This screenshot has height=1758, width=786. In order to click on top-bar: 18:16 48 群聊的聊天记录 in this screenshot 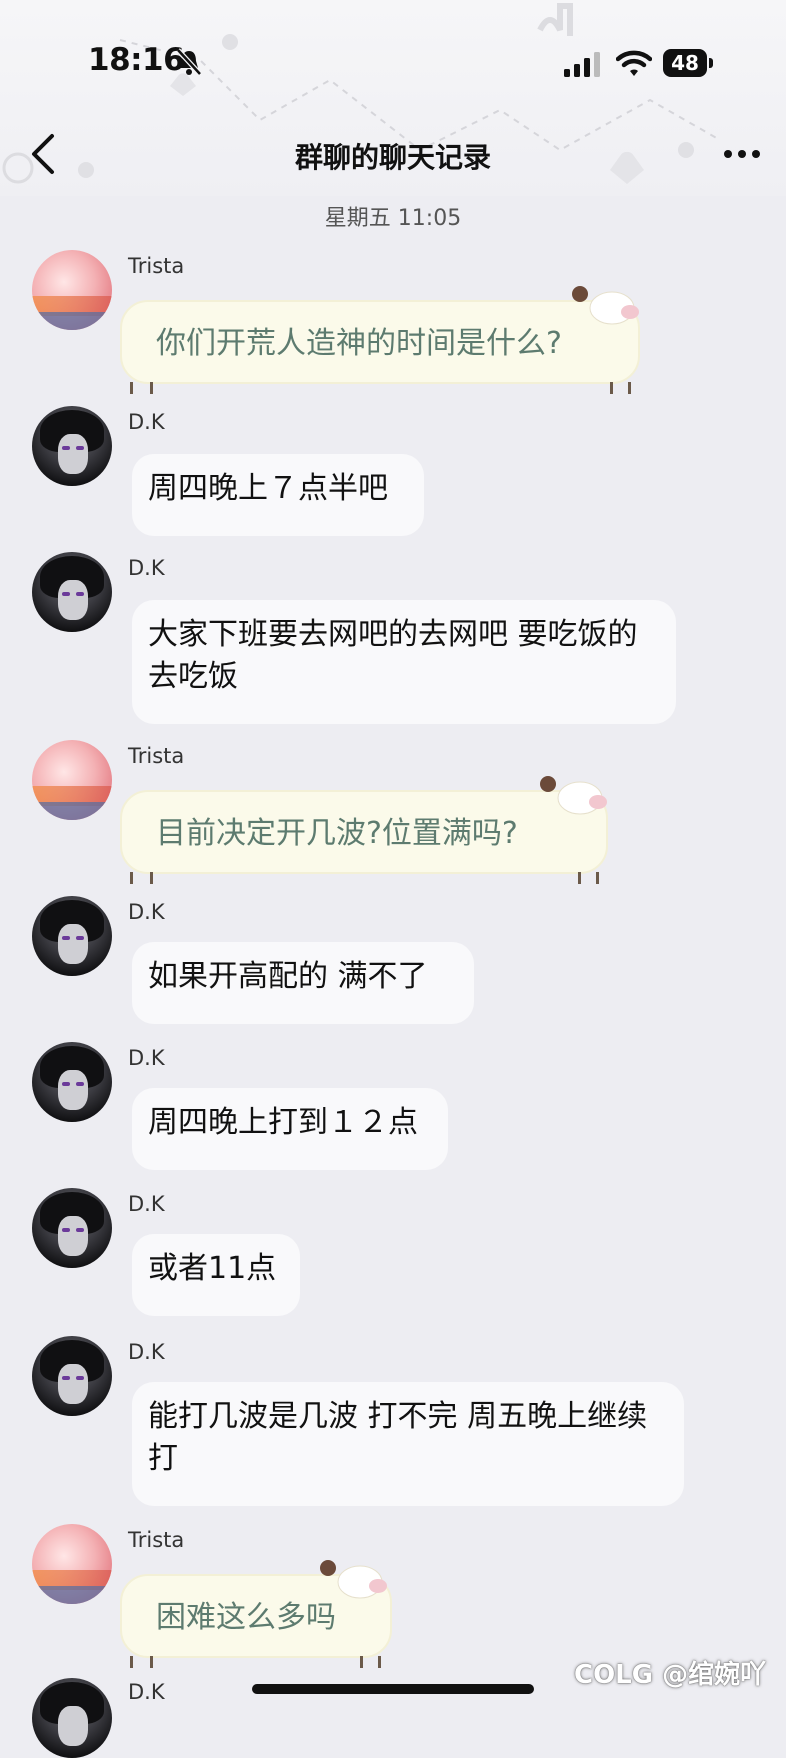, I will do `click(393, 98)`.